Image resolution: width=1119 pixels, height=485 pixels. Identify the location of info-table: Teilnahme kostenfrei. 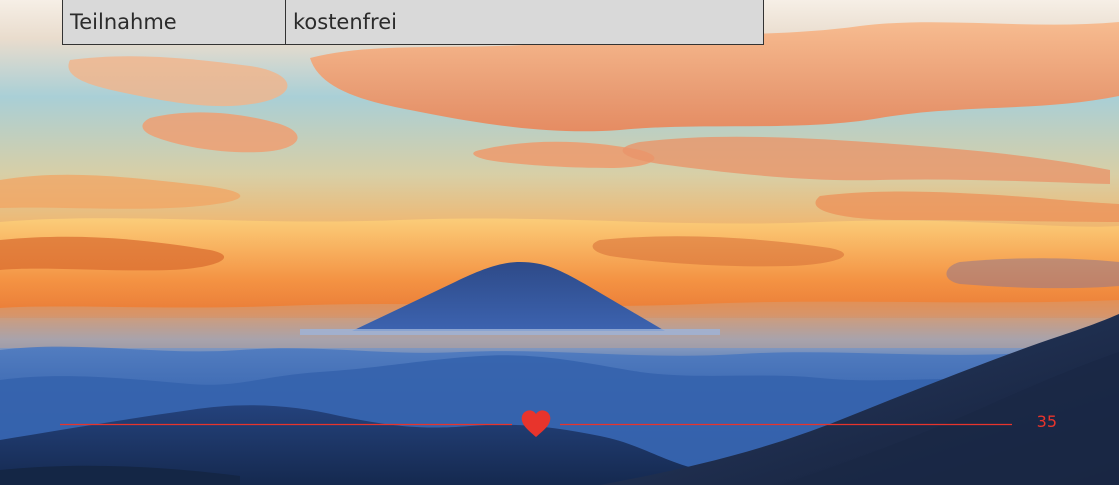
(413, 22).